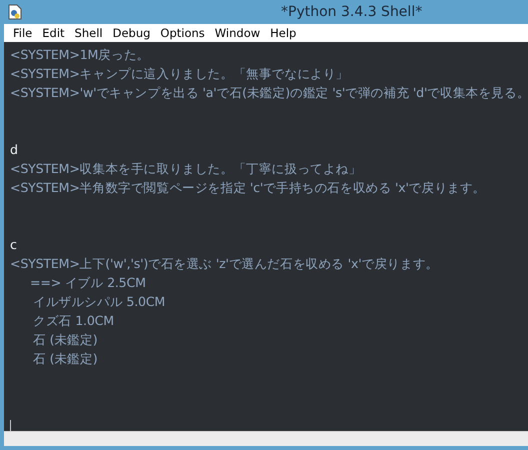 The image size is (528, 450). I want to click on list-entry: ==> イブル 2.5CM, so click(87, 283).